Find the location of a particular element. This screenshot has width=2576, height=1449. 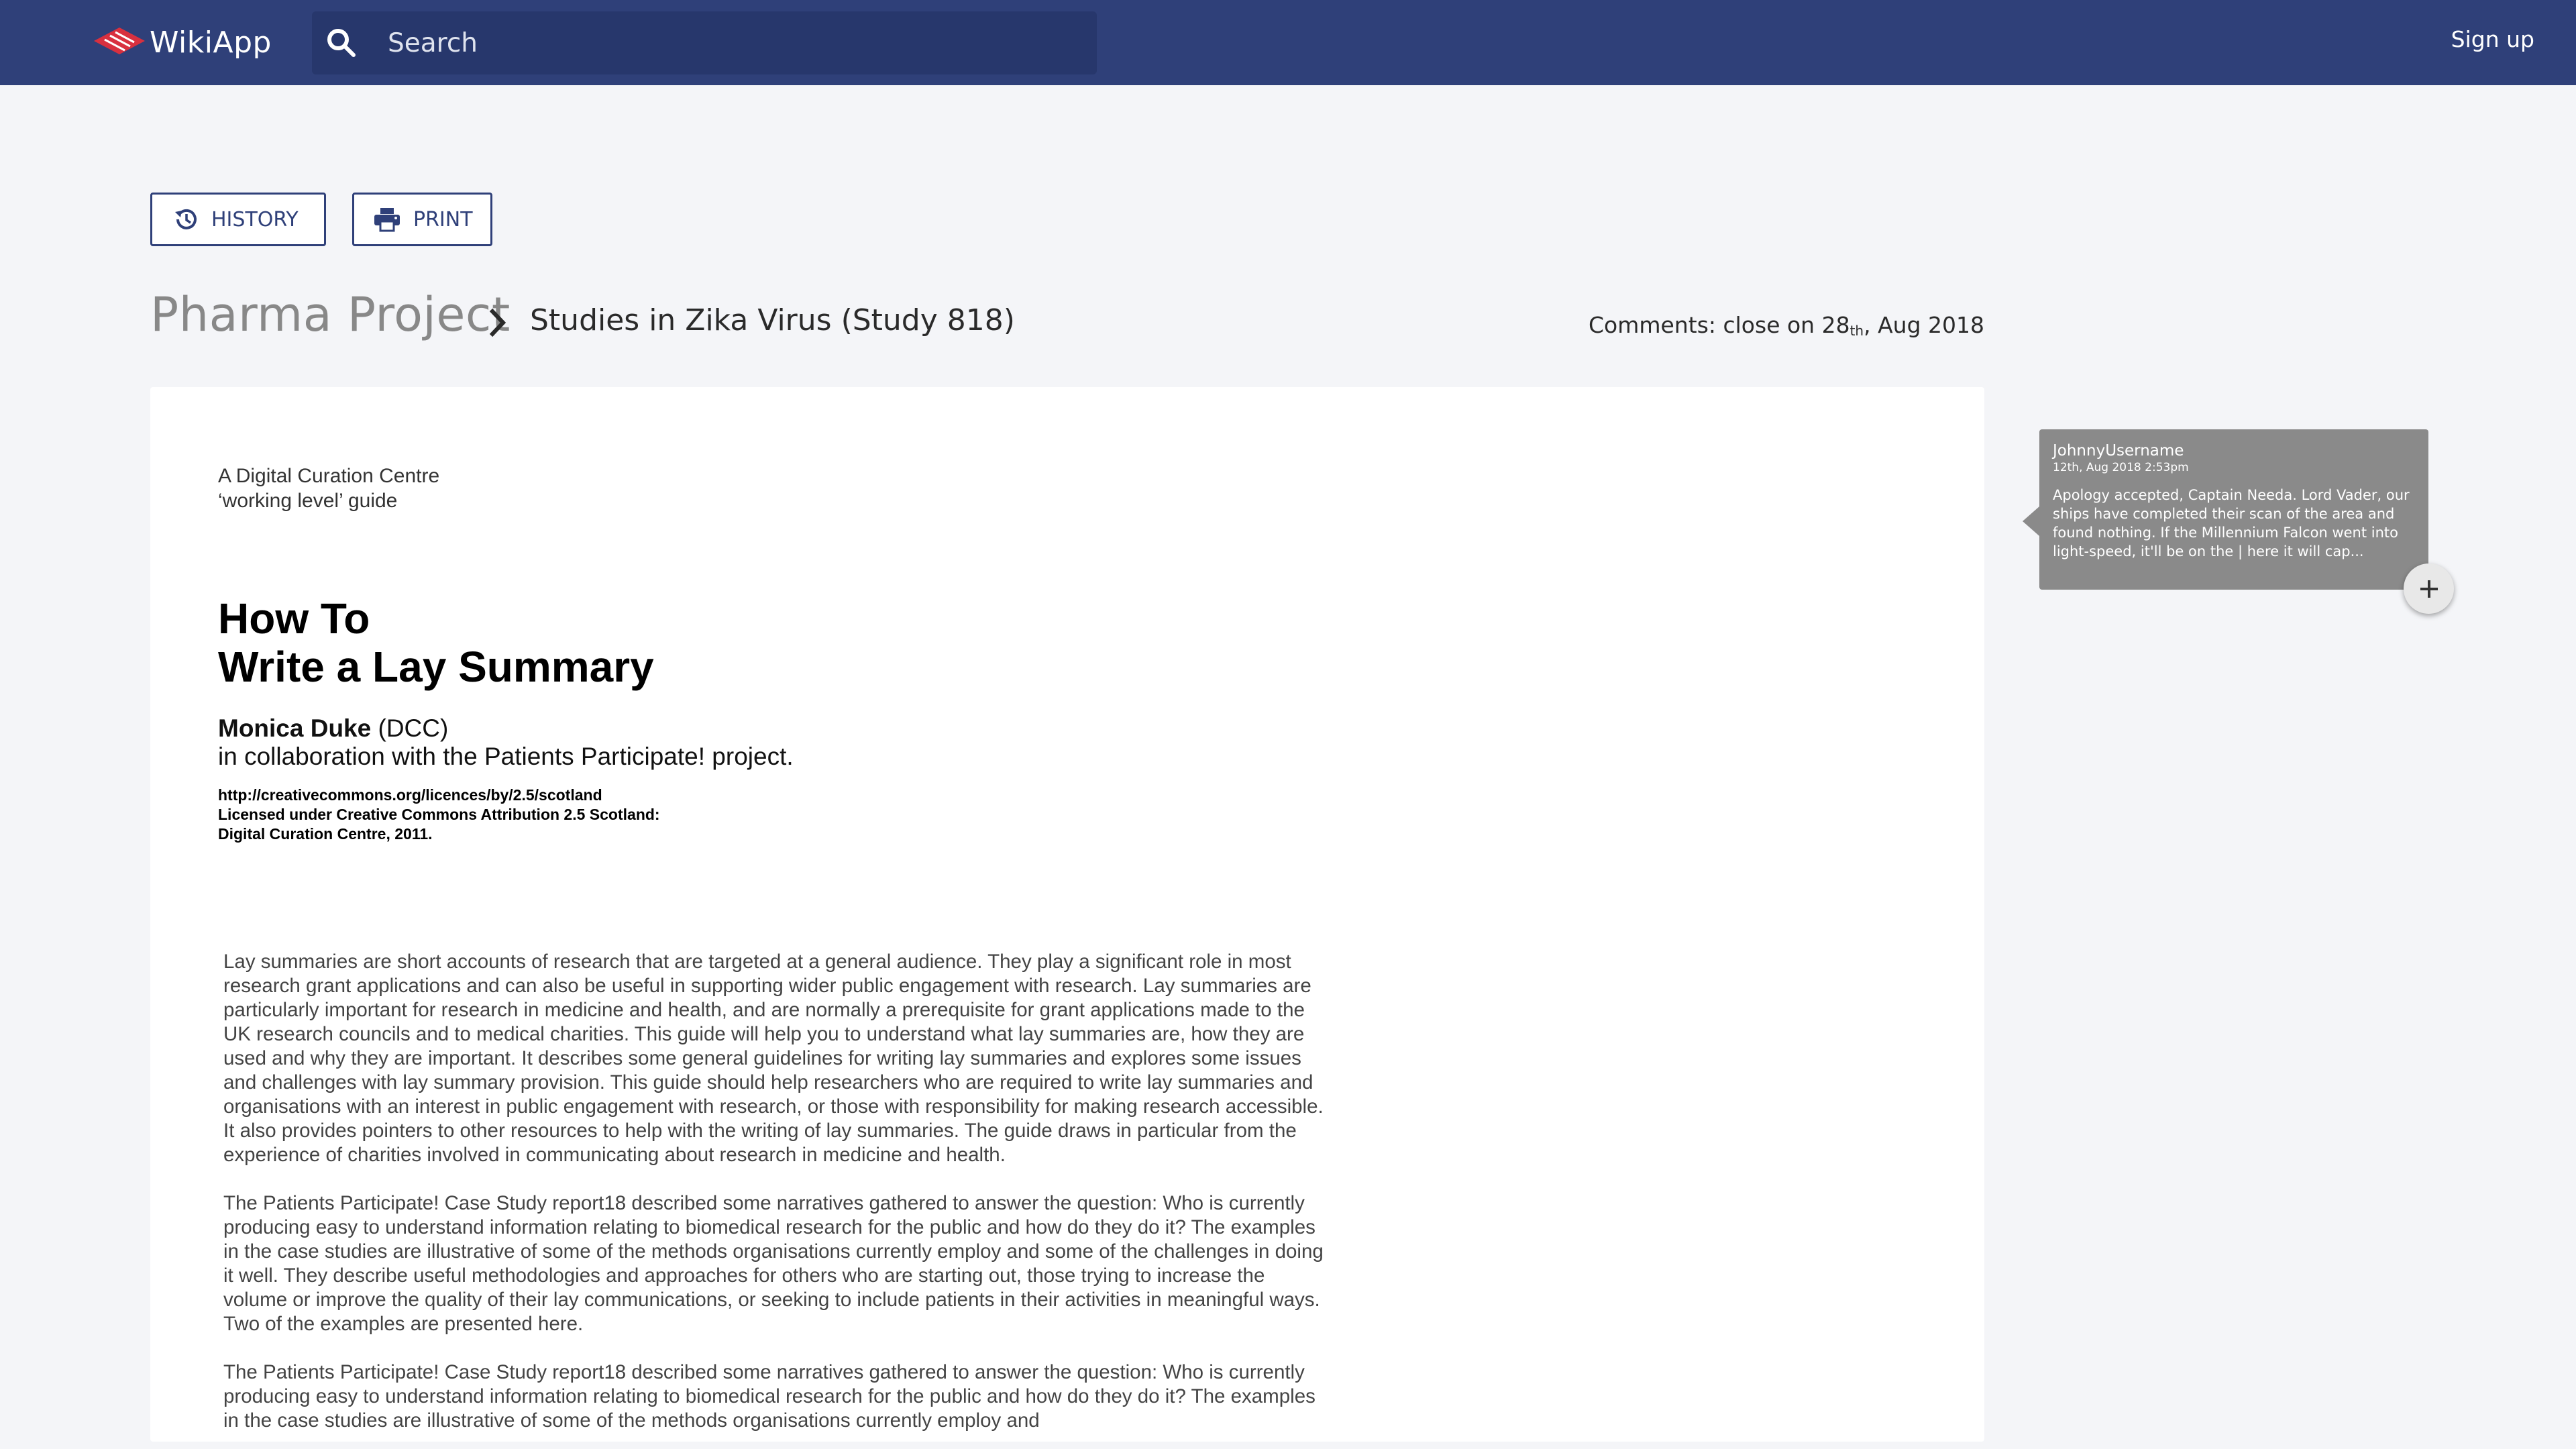

comment-timestamp: 12th, Aug 2018 2:53pm is located at coordinates (2121, 467).